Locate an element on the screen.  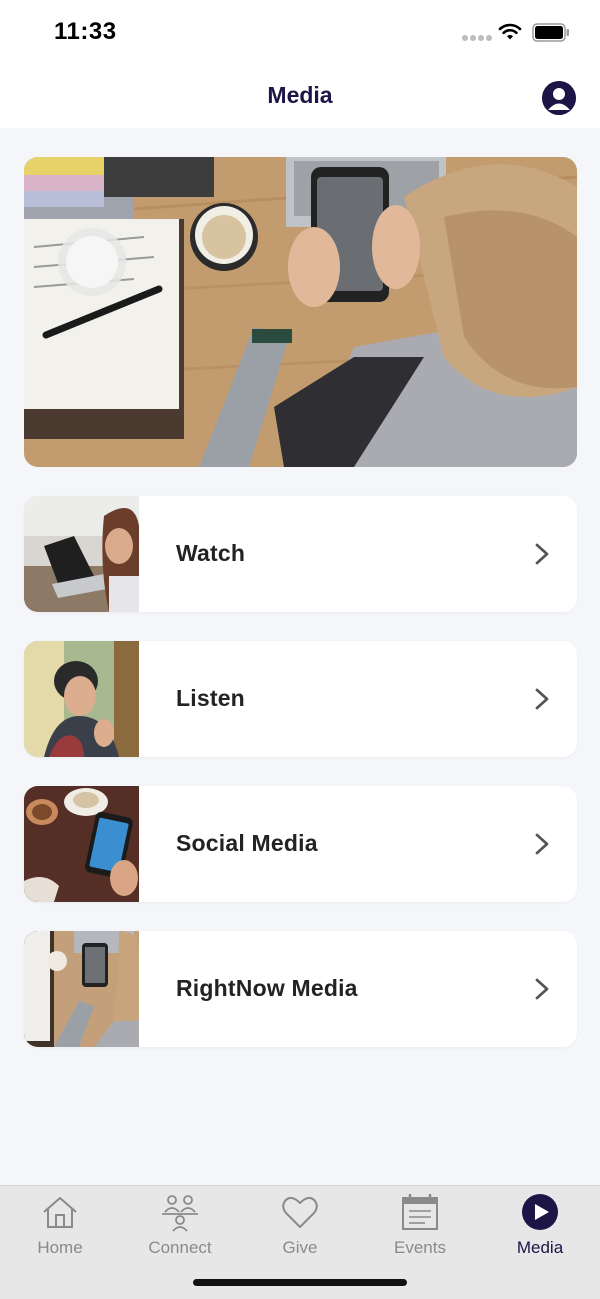
media-item-rightnow-media: RightNow Media is located at coordinates (300, 989).